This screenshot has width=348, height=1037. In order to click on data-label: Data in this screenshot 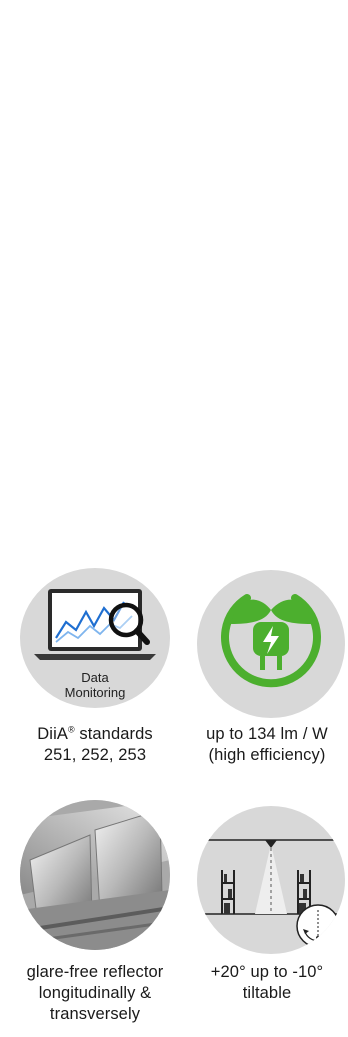, I will do `click(95, 677)`.